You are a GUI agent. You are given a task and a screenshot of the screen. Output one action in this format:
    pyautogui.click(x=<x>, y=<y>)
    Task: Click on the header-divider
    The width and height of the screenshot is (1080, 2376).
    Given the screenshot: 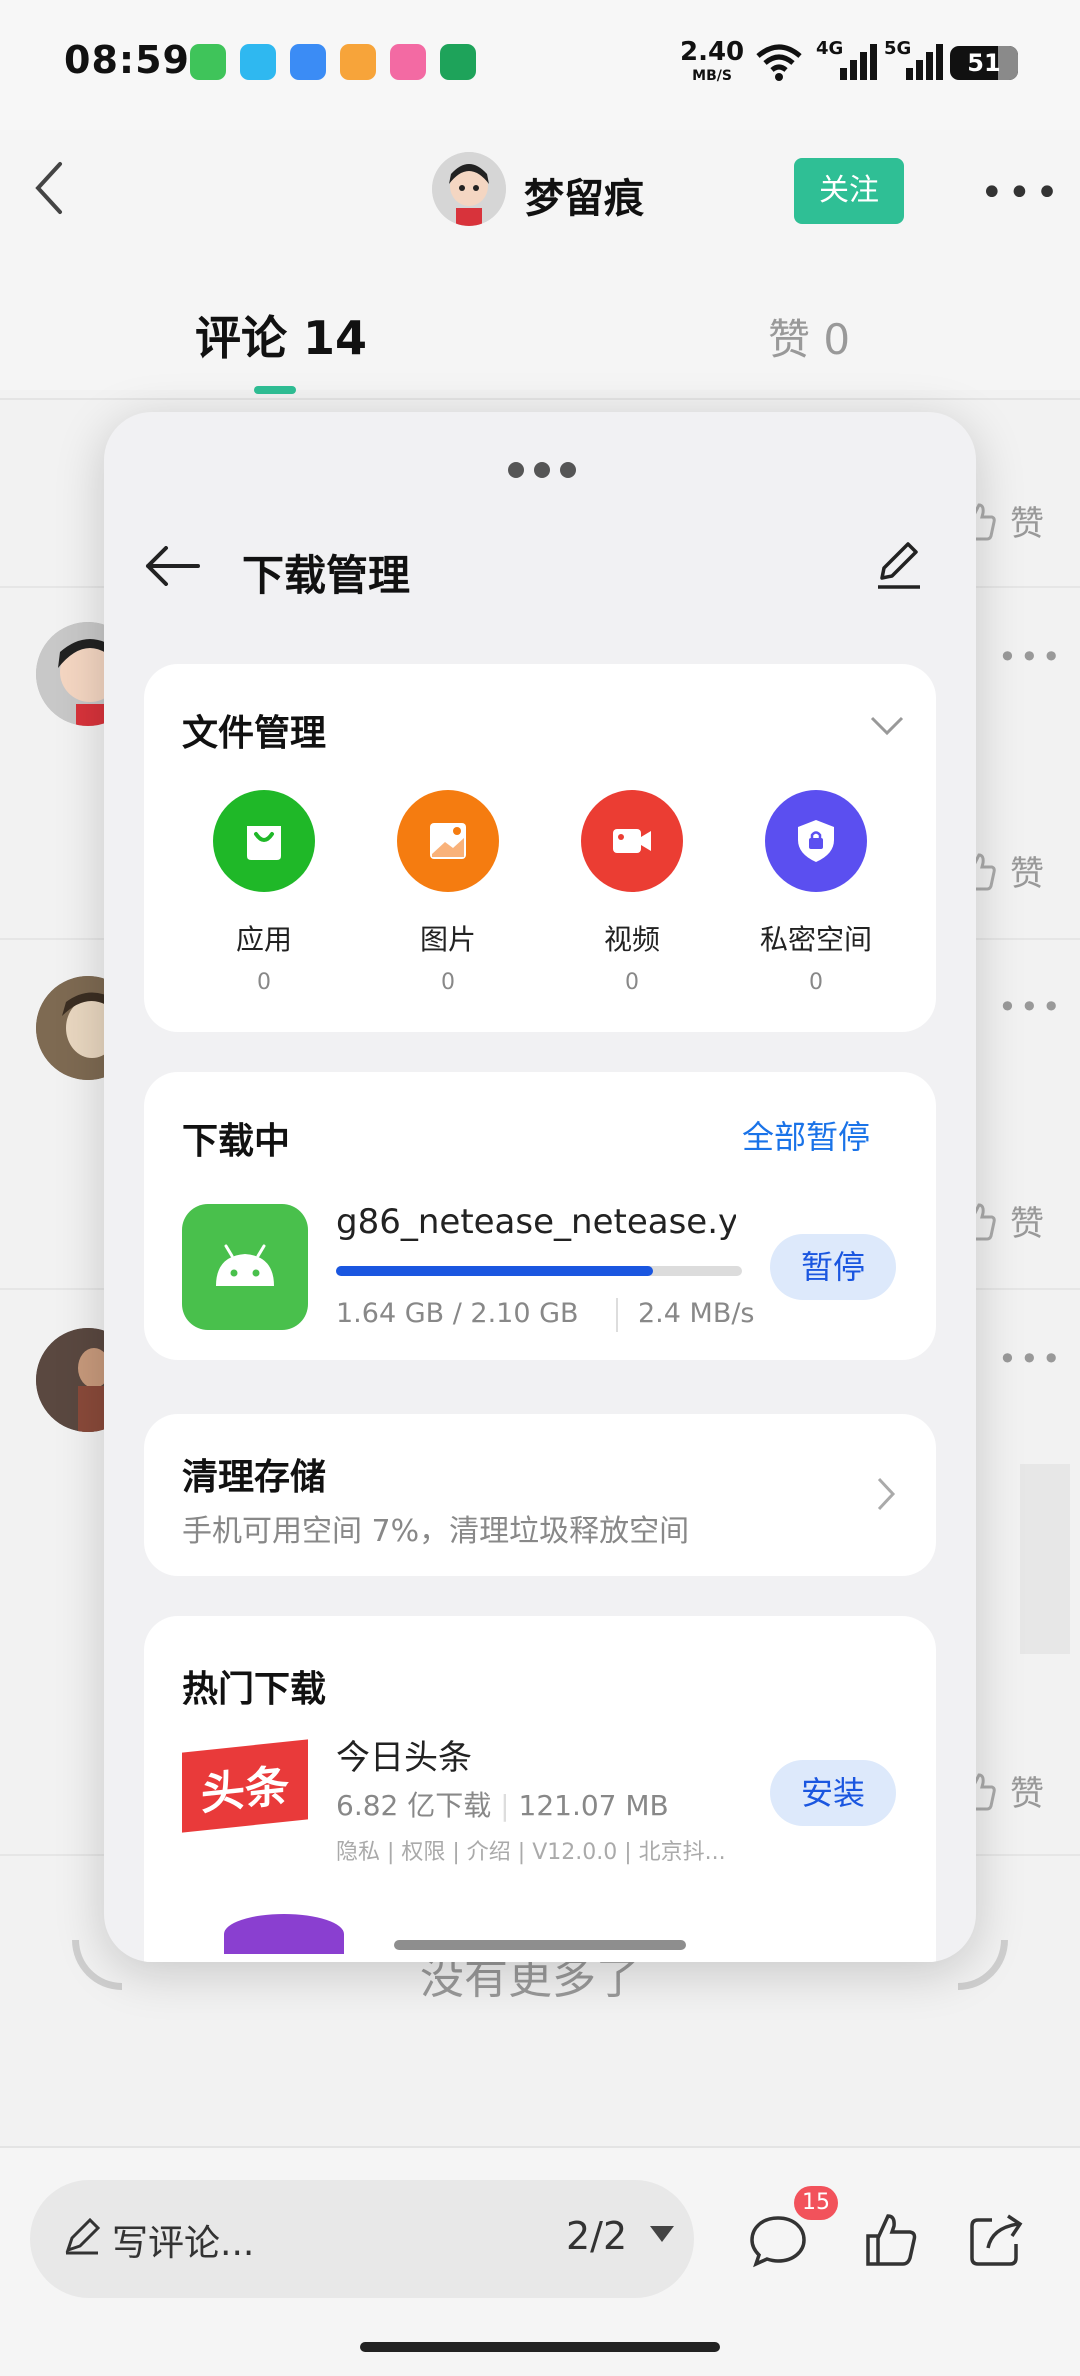 What is the action you would take?
    pyautogui.click(x=540, y=399)
    